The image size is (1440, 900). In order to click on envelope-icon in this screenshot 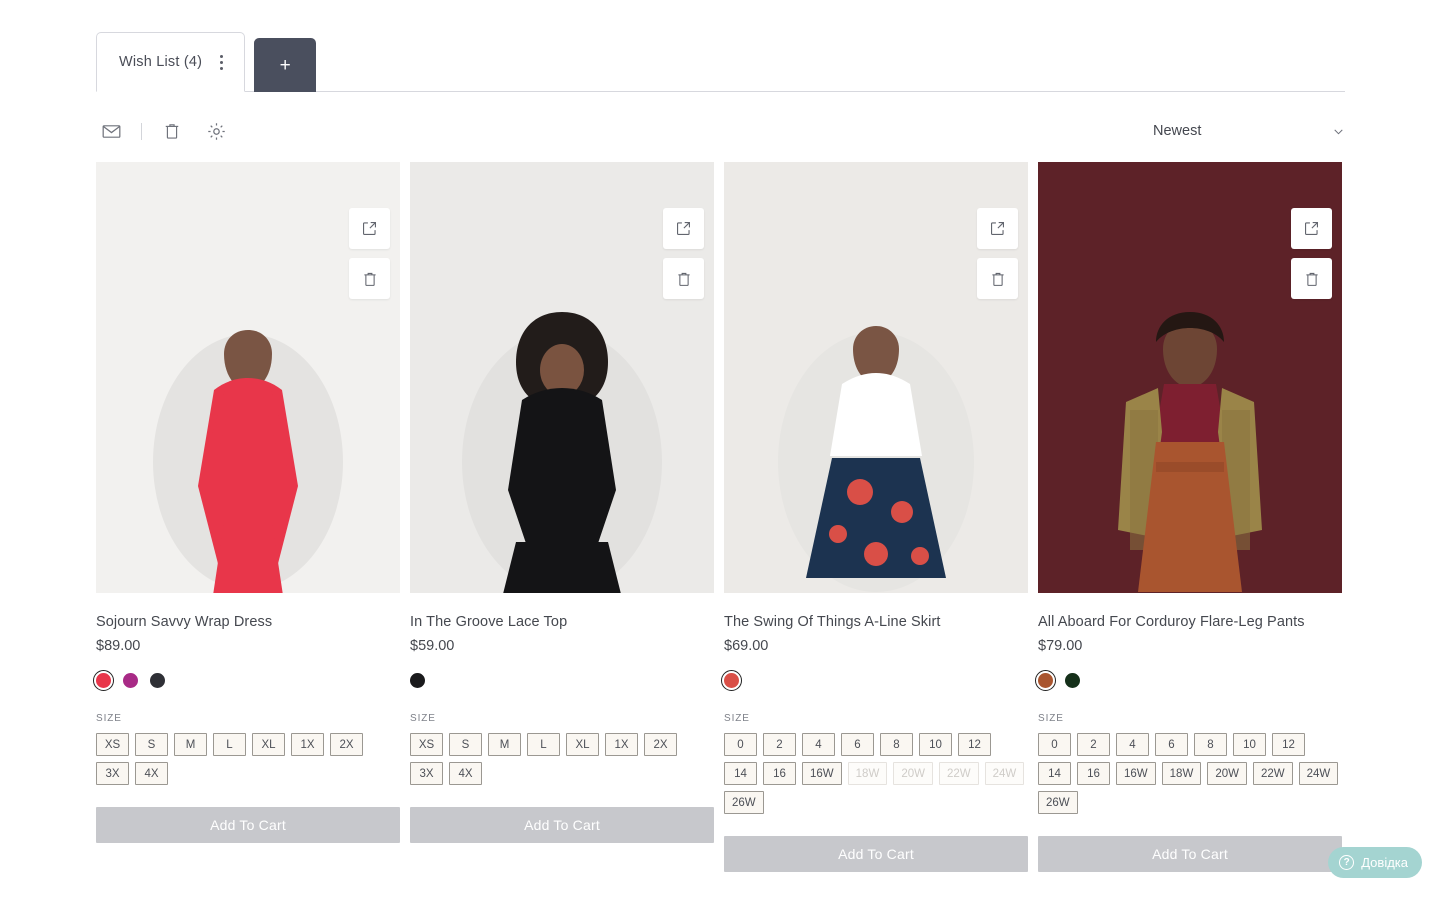, I will do `click(111, 131)`.